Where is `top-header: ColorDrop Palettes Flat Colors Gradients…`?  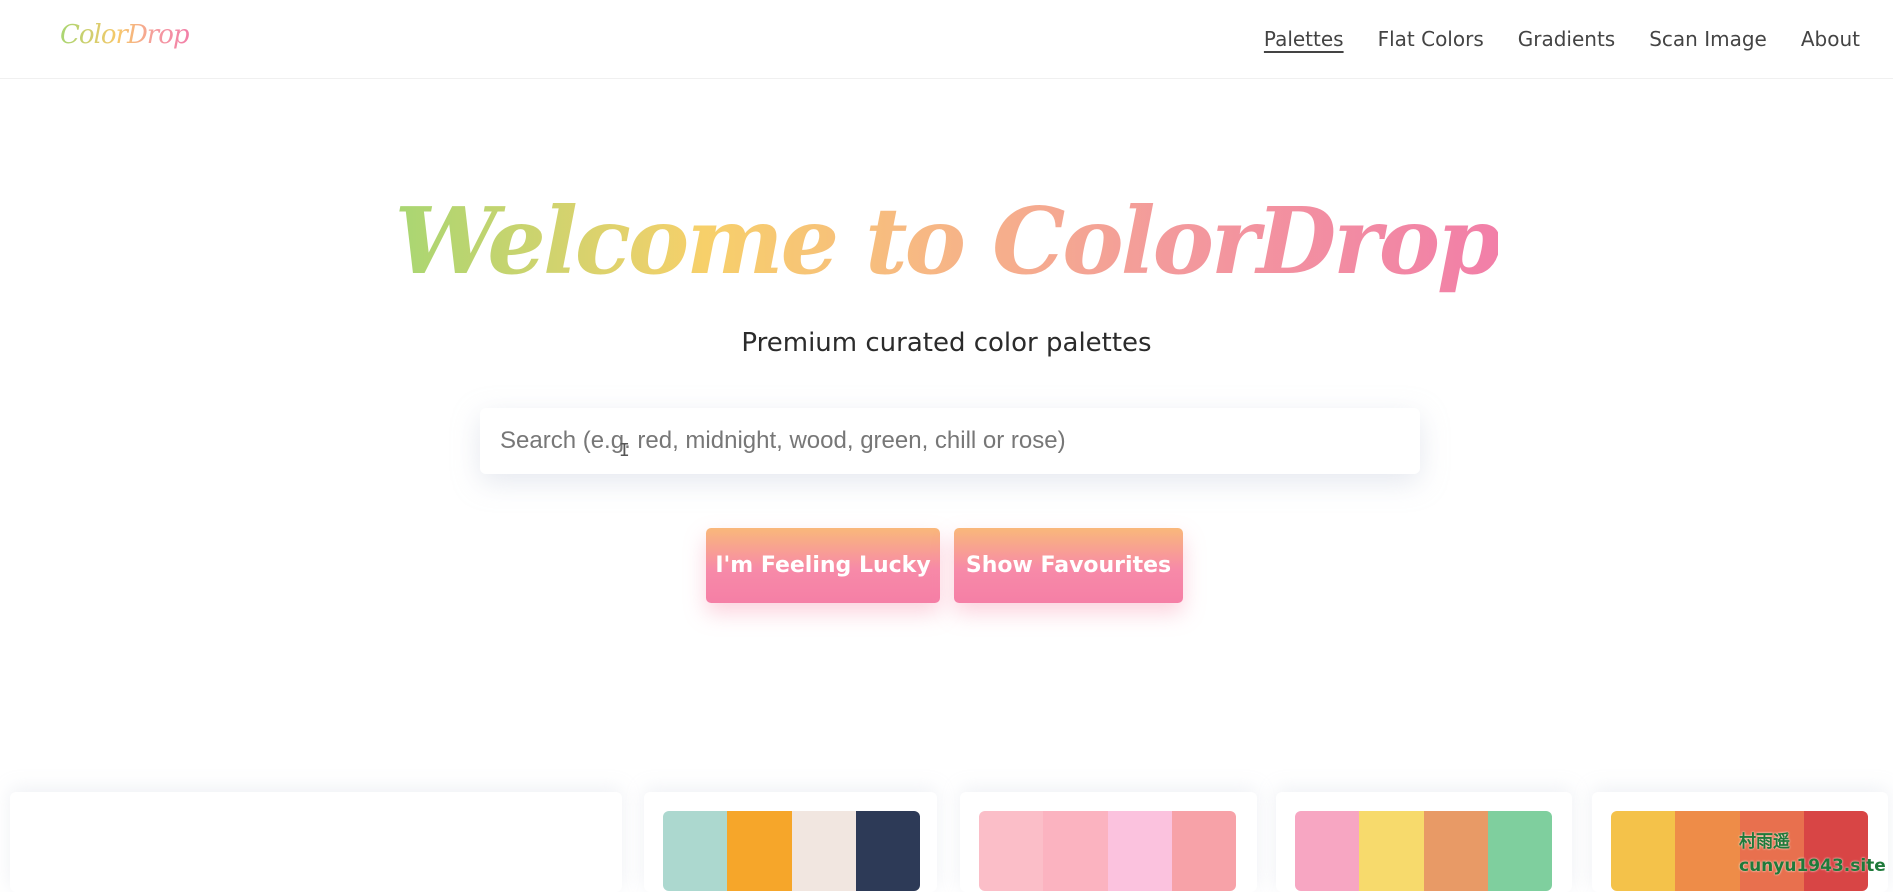 top-header: ColorDrop Palettes Flat Colors Gradients… is located at coordinates (946, 39).